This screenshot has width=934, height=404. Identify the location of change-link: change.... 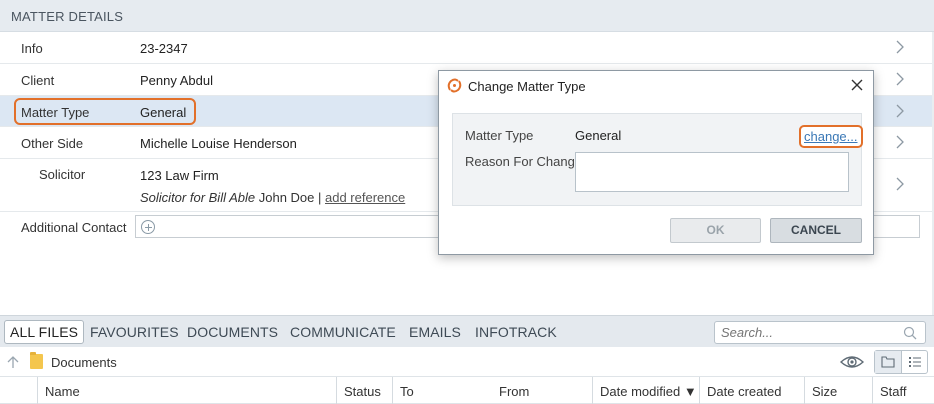
(831, 136).